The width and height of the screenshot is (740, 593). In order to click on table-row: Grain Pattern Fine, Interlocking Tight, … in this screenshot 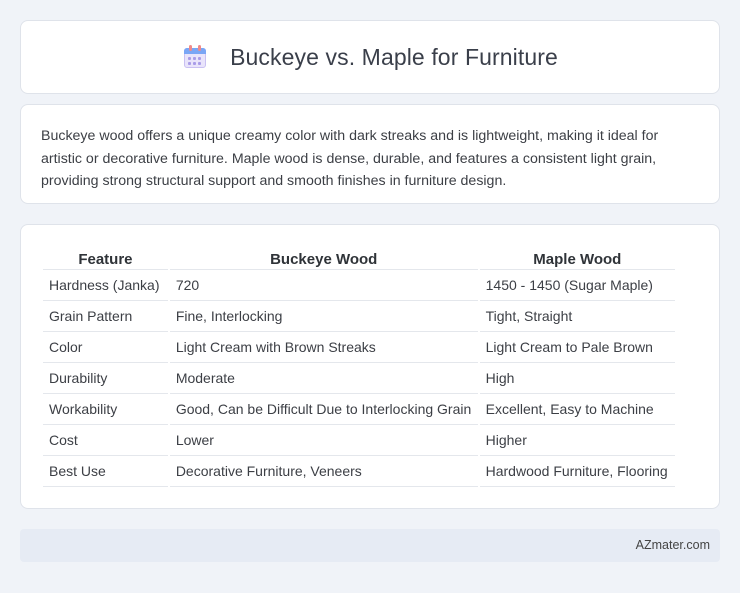, I will do `click(359, 316)`.